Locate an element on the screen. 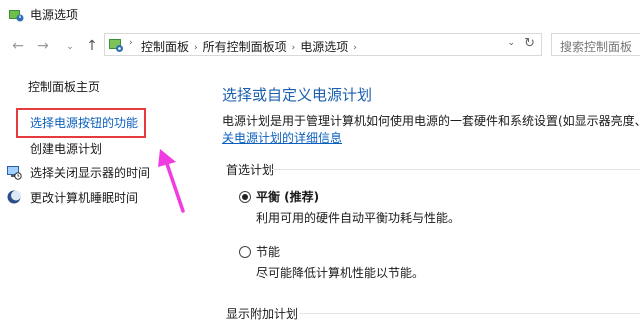  window-title: 电源选项 is located at coordinates (54, 15).